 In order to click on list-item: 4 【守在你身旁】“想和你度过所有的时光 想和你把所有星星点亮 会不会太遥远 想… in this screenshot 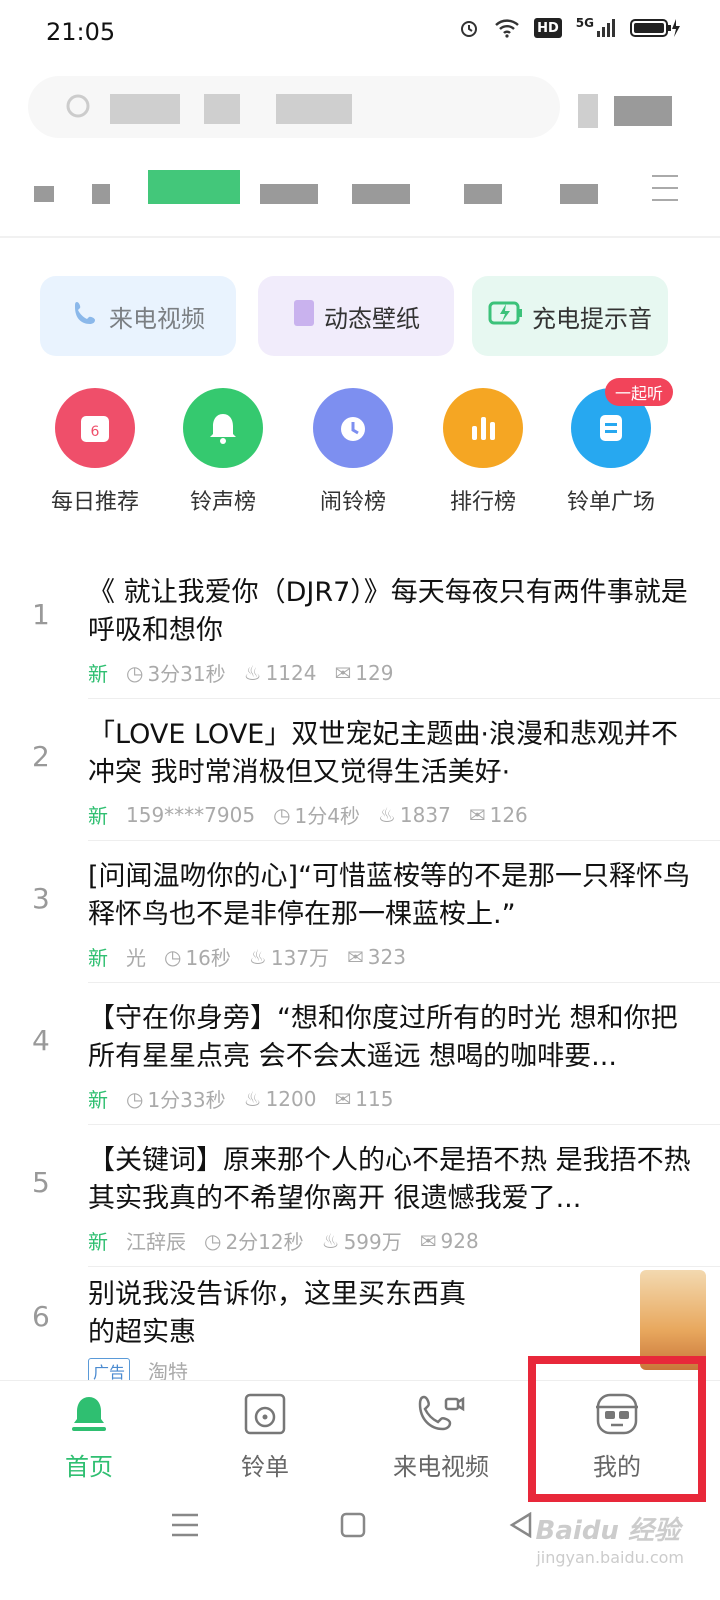, I will do `click(360, 1062)`.